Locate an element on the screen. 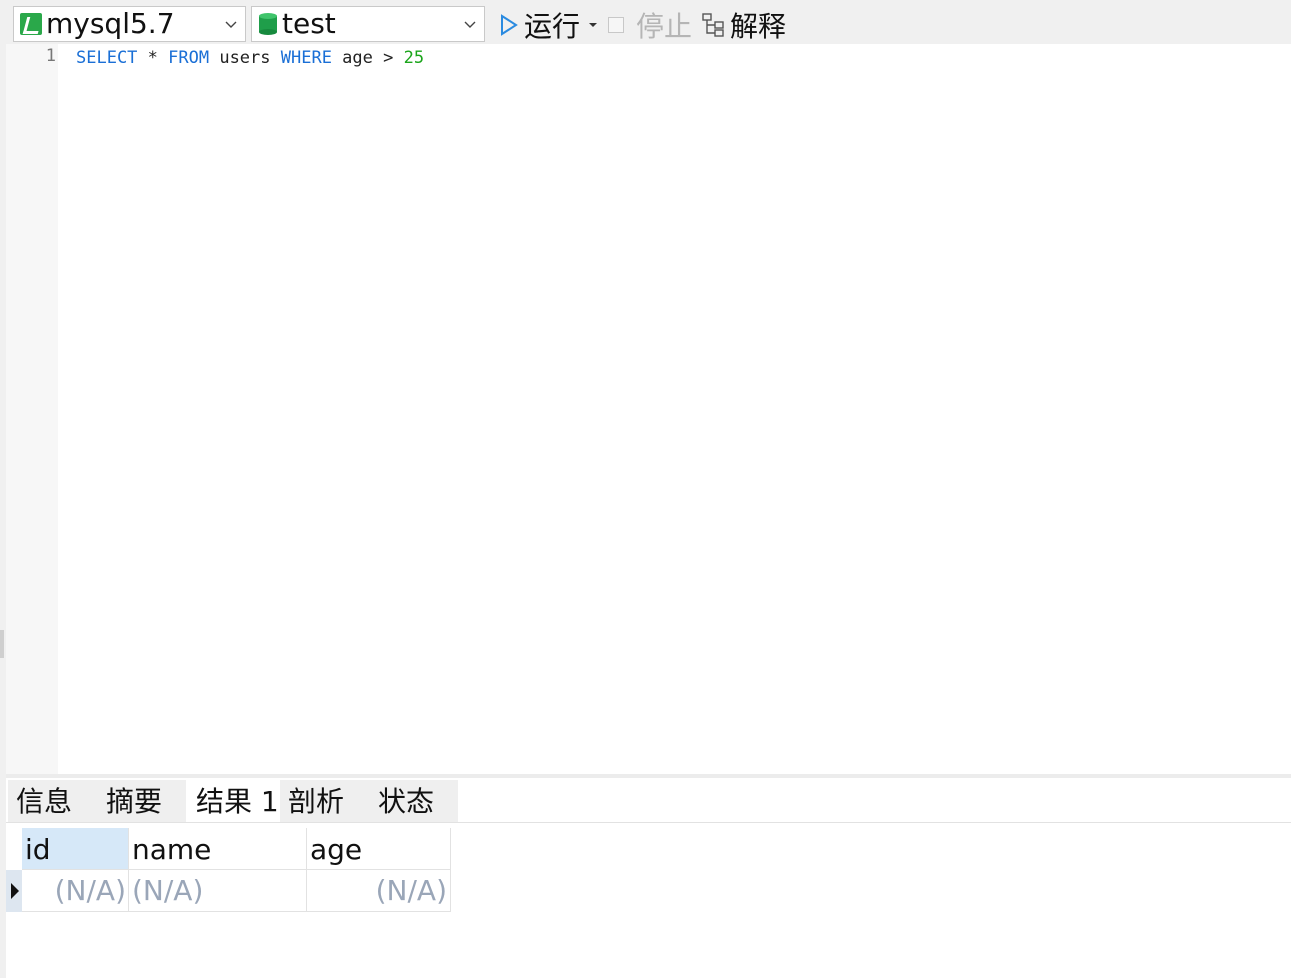 Image resolution: width=1291 pixels, height=978 pixels. stop-button: 停止 is located at coordinates (650, 25).